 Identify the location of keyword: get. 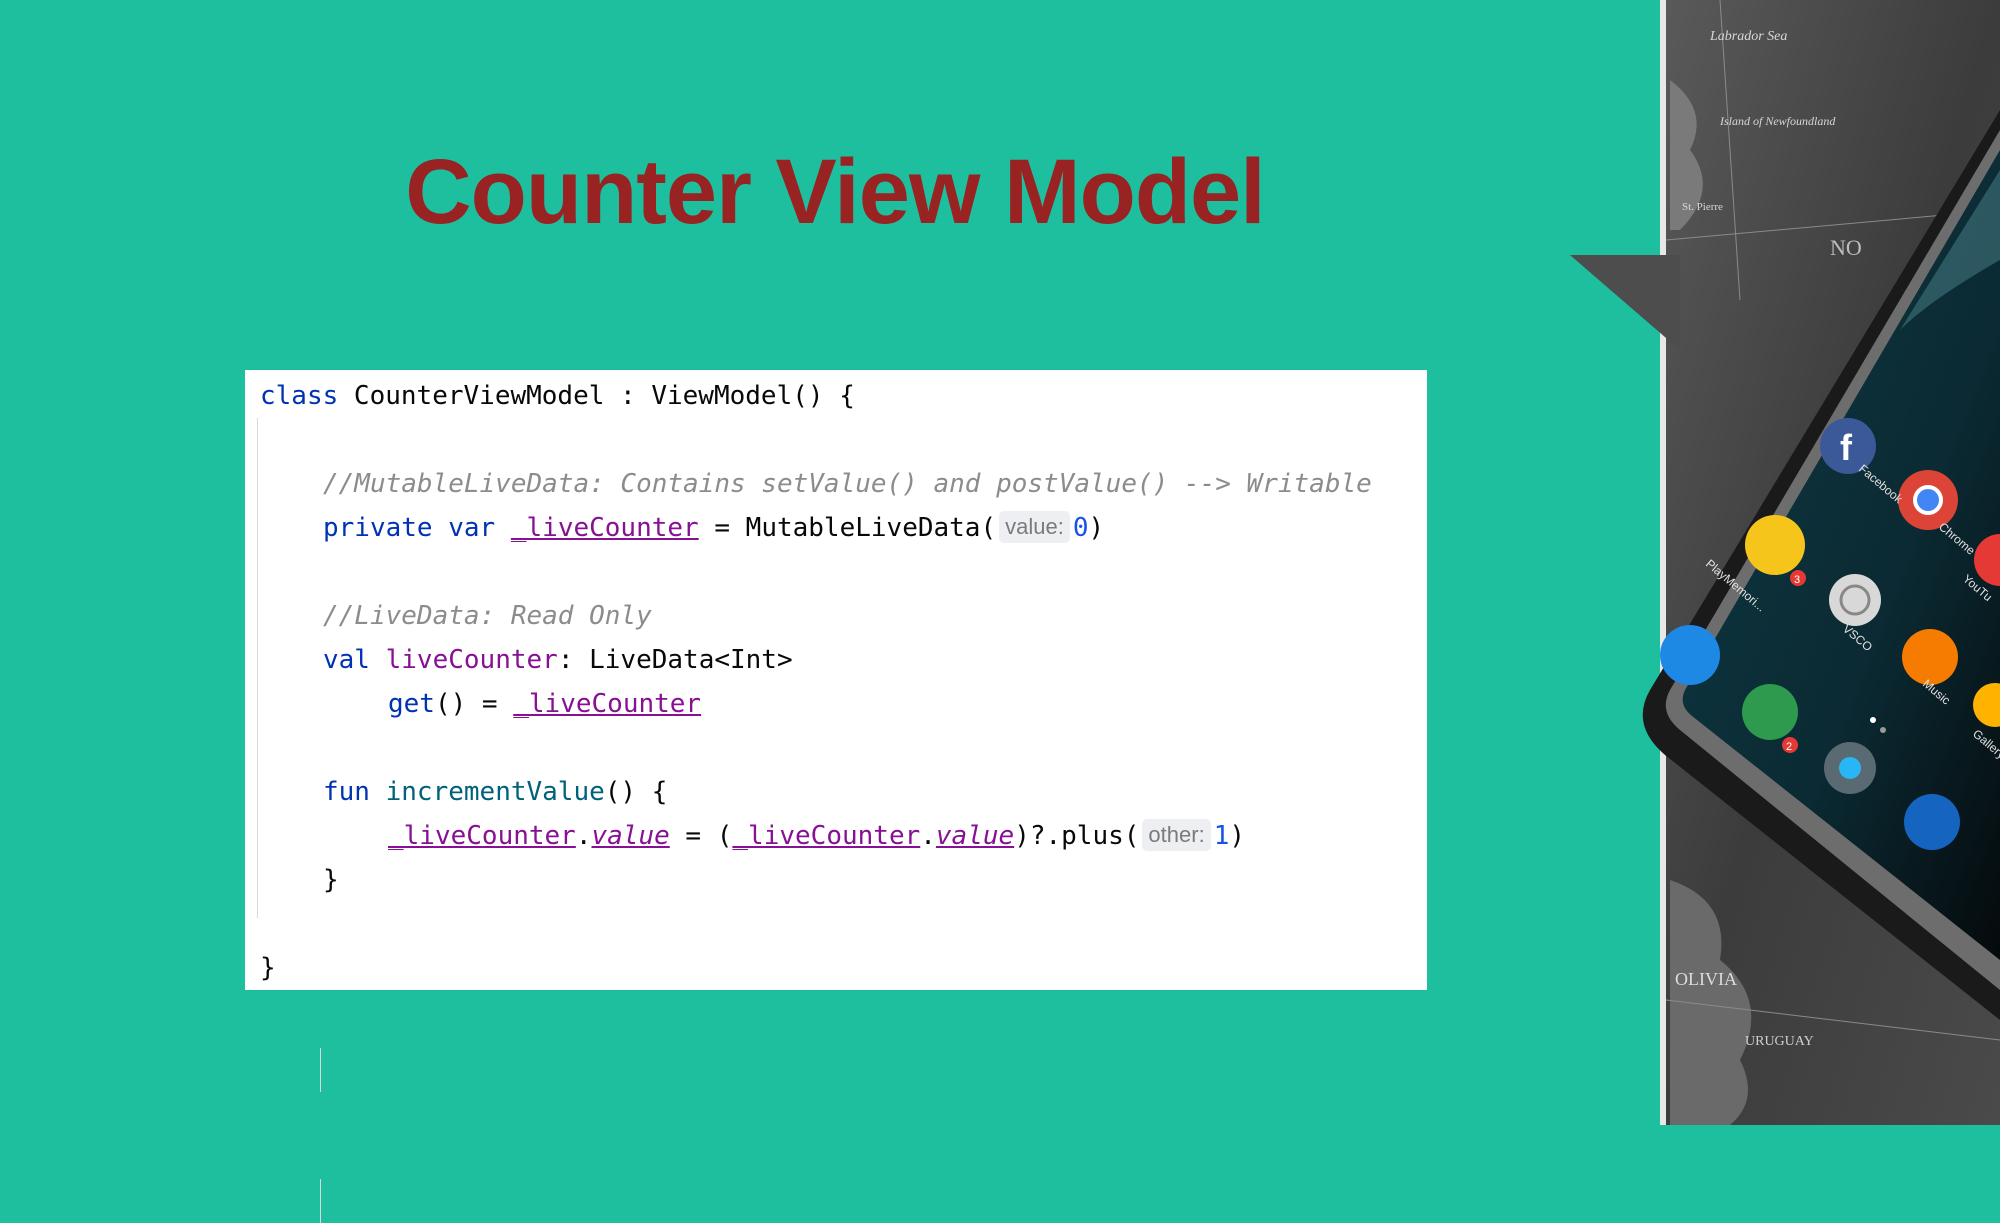
(411, 704).